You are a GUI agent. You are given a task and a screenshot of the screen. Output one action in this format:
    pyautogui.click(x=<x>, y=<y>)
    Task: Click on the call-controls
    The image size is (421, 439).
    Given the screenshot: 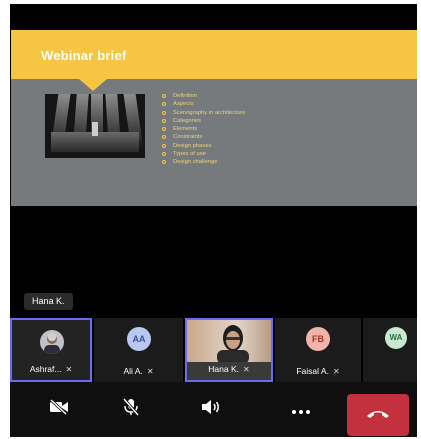 What is the action you would take?
    pyautogui.click(x=213, y=409)
    